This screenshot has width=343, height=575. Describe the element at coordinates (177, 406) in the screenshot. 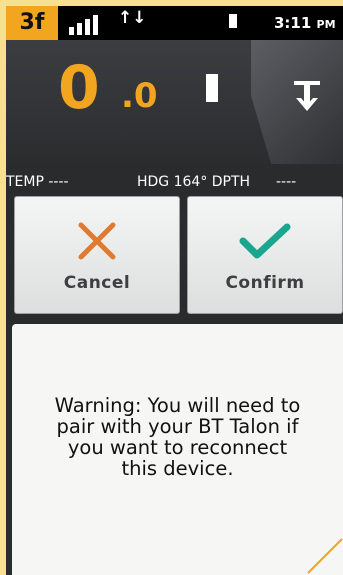

I see `warning-line: Warning: You will need to` at that location.